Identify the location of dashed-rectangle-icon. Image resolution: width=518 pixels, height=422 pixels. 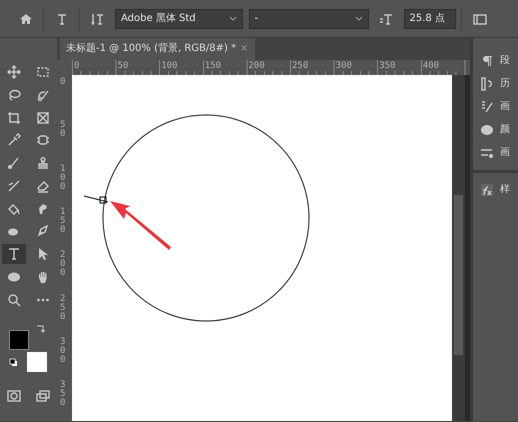
(43, 72).